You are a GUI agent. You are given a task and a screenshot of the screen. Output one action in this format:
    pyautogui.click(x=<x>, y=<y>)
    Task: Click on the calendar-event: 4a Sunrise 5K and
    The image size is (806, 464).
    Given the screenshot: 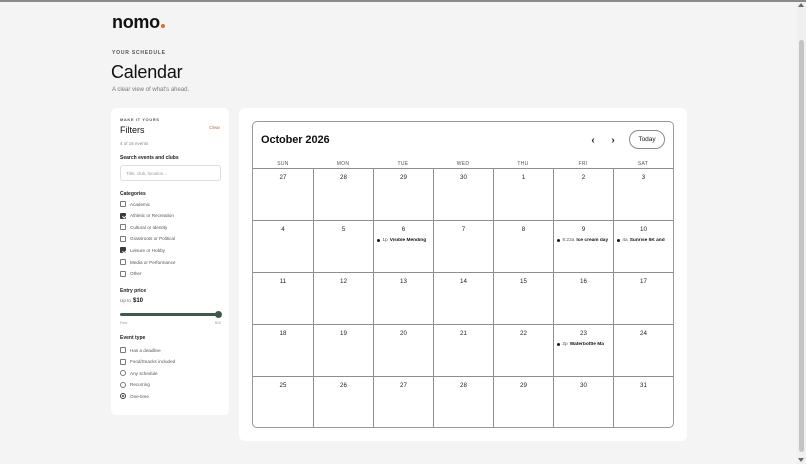 What is the action you would take?
    pyautogui.click(x=645, y=240)
    